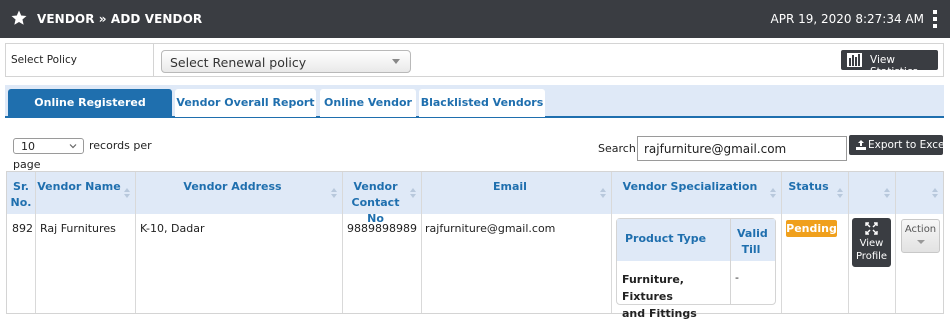 This screenshot has height=319, width=950. Describe the element at coordinates (44, 60) in the screenshot. I see `select-policy-label: Select Policy` at that location.